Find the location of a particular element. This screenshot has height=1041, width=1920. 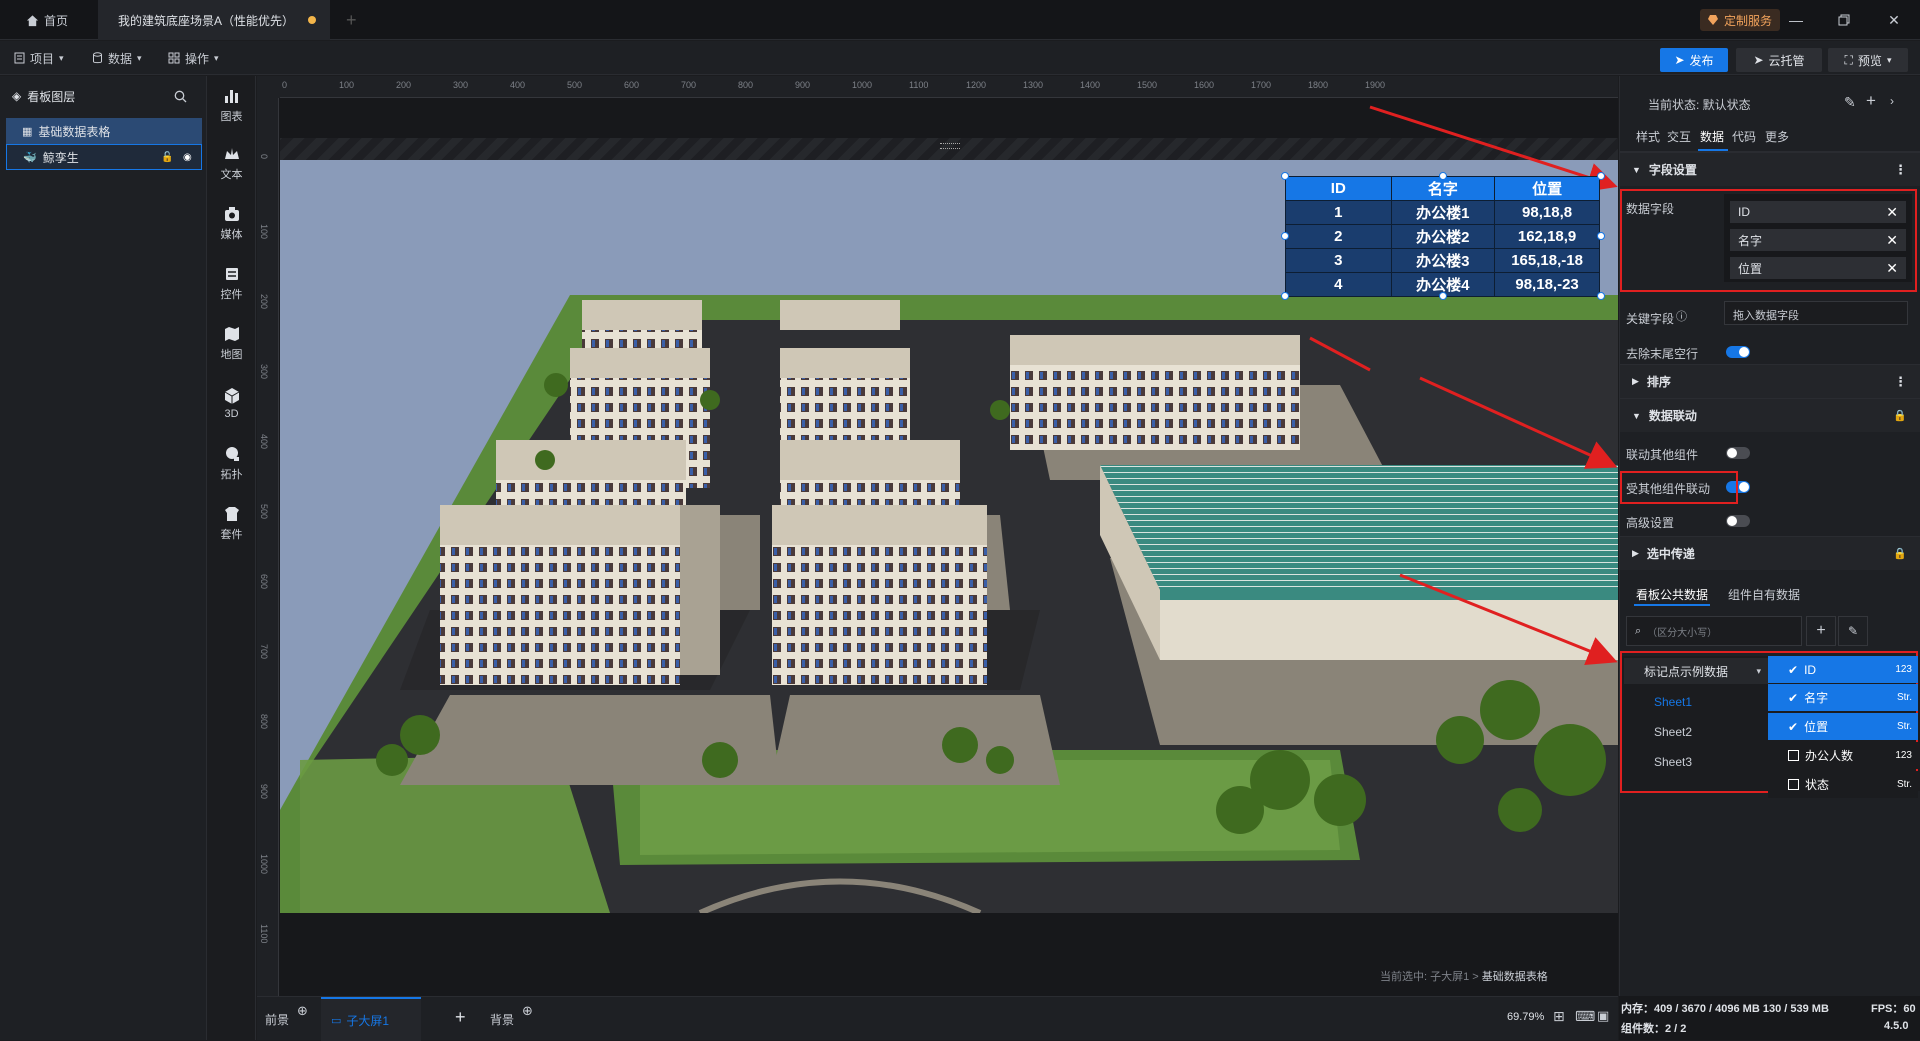

edit-icon: ✎ is located at coordinates (1850, 102).